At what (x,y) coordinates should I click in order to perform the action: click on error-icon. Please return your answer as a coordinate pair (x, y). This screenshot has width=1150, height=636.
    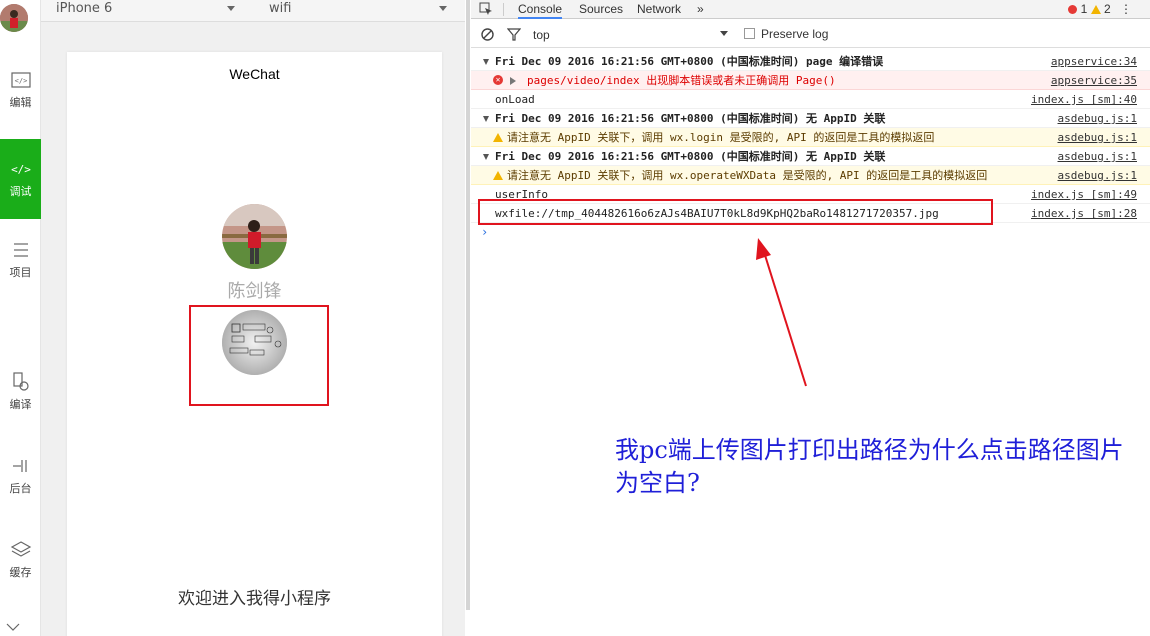
    Looking at the image, I should click on (1073, 9).